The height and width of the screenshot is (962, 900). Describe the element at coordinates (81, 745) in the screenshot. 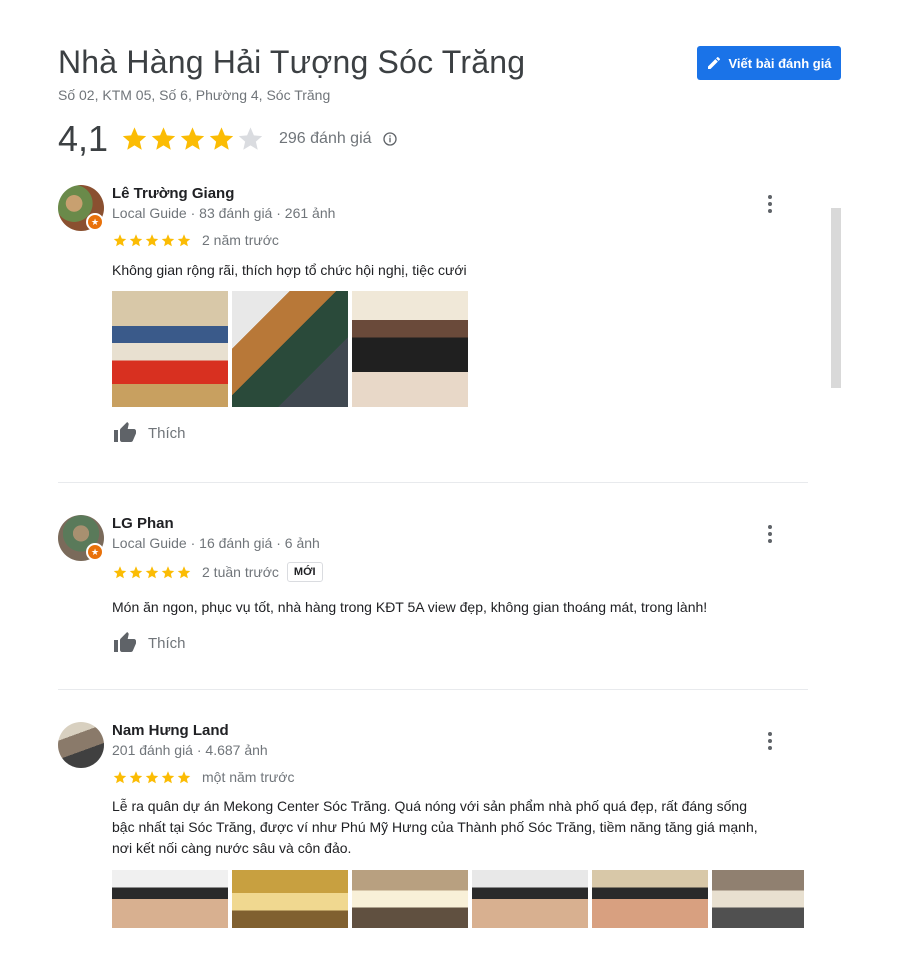

I see `avatar` at that location.